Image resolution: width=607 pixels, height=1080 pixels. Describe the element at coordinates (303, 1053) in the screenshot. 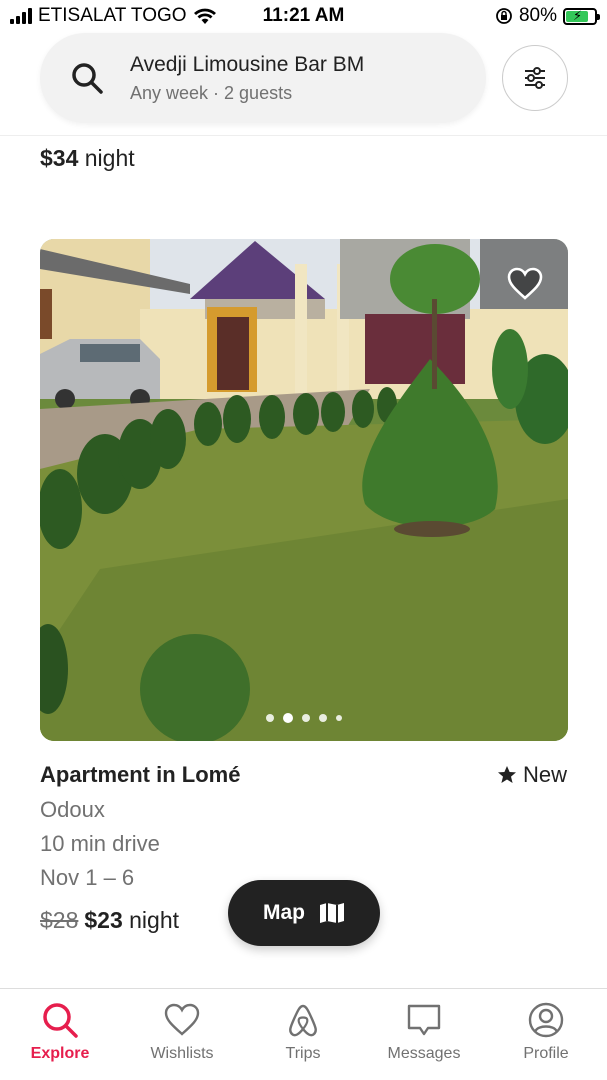

I see `nav-trips-label: Trips` at that location.